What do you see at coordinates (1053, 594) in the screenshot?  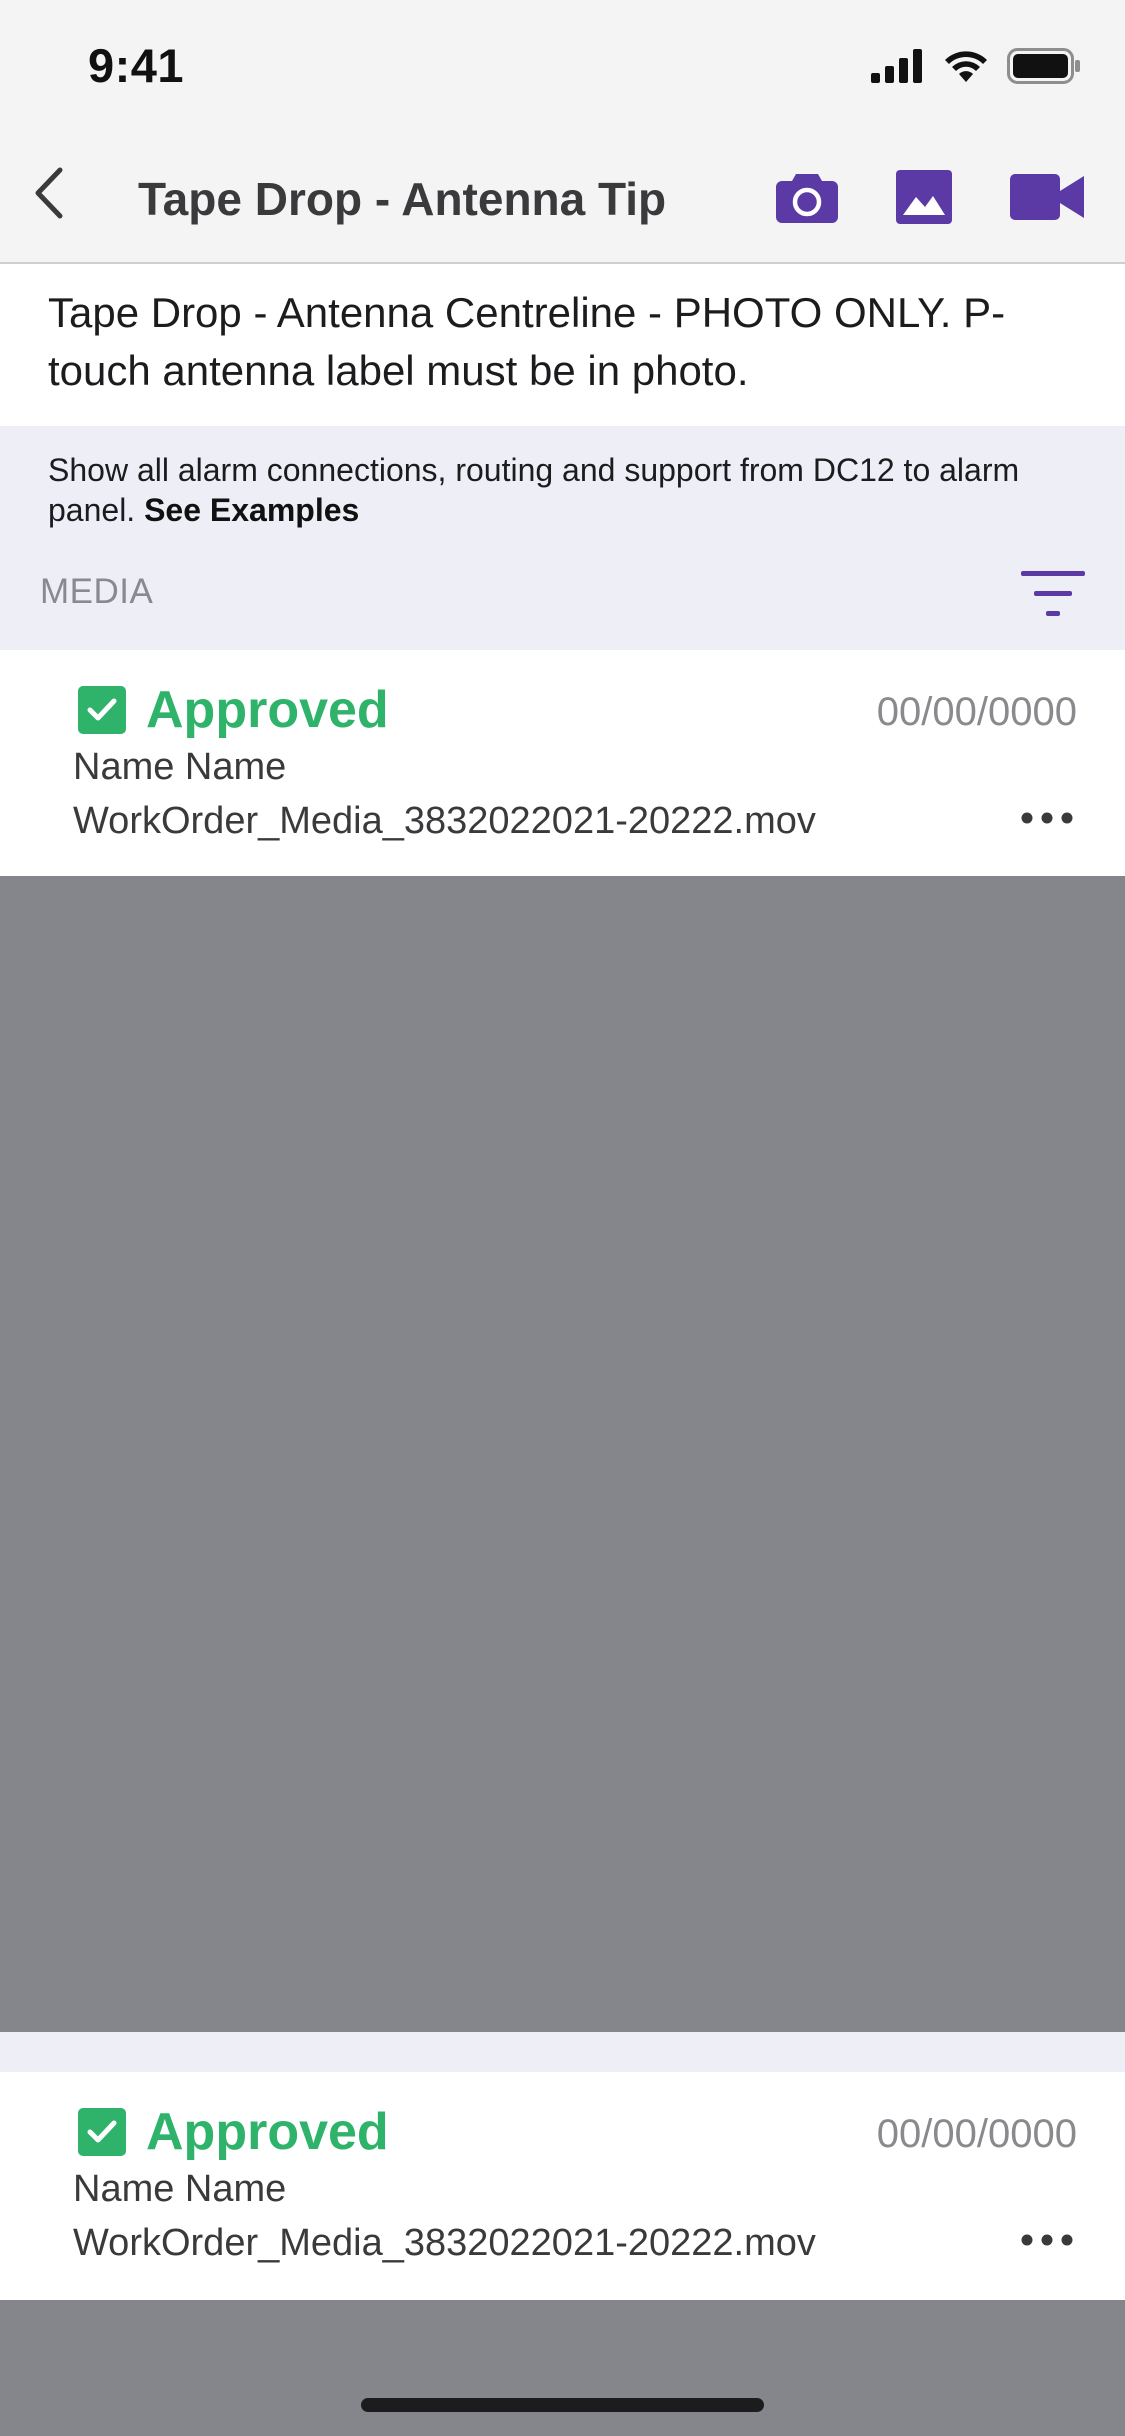 I see `filter-button` at bounding box center [1053, 594].